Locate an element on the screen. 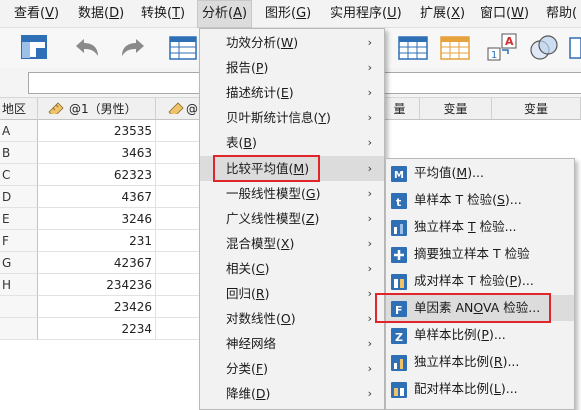 The image size is (581, 410). summary-t-icon is located at coordinates (399, 254).